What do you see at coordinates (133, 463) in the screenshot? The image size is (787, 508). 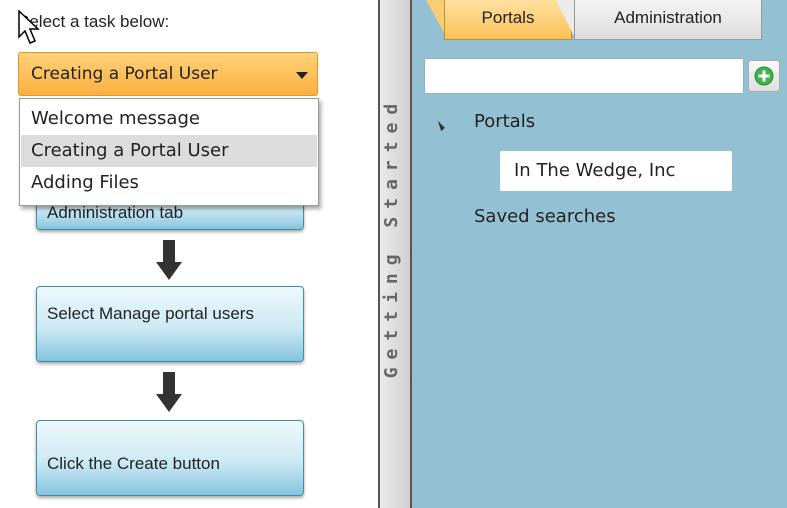 I see `step-label: Click the Create button` at bounding box center [133, 463].